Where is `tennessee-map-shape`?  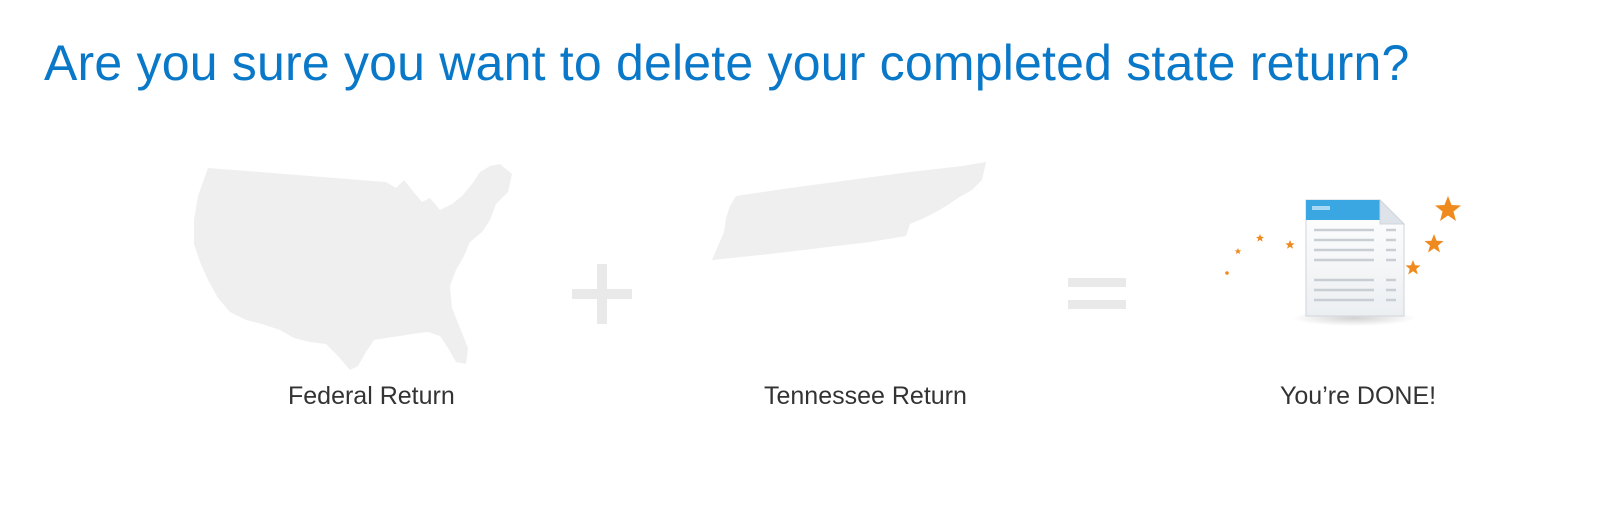
tennessee-map-shape is located at coordinates (849, 211).